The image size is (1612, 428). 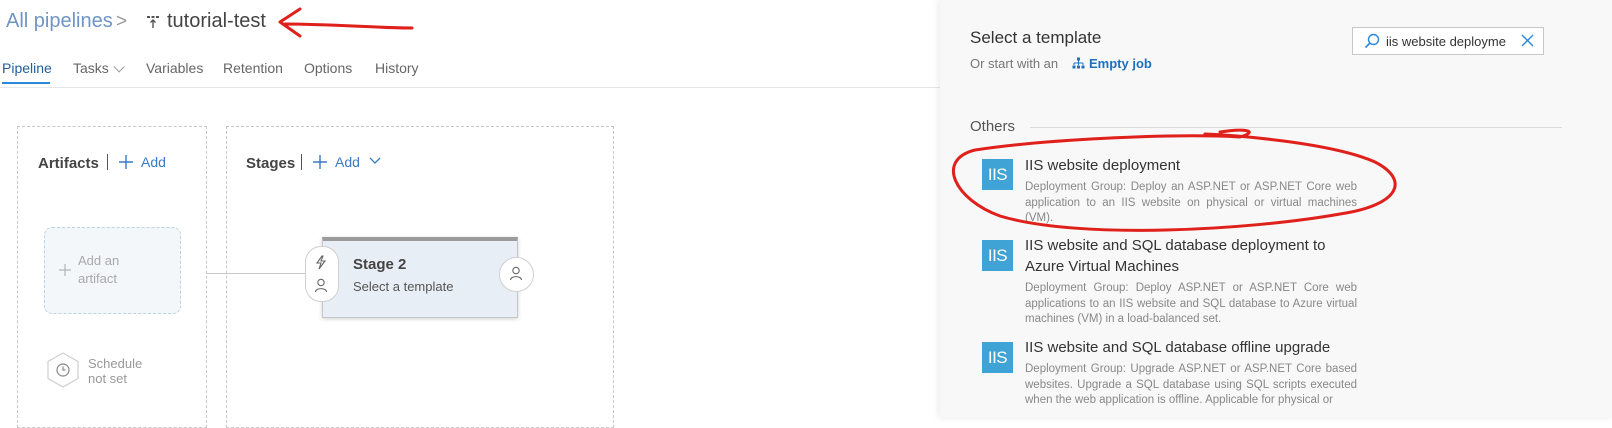 I want to click on schedule-status: Schedule not set, so click(x=115, y=371).